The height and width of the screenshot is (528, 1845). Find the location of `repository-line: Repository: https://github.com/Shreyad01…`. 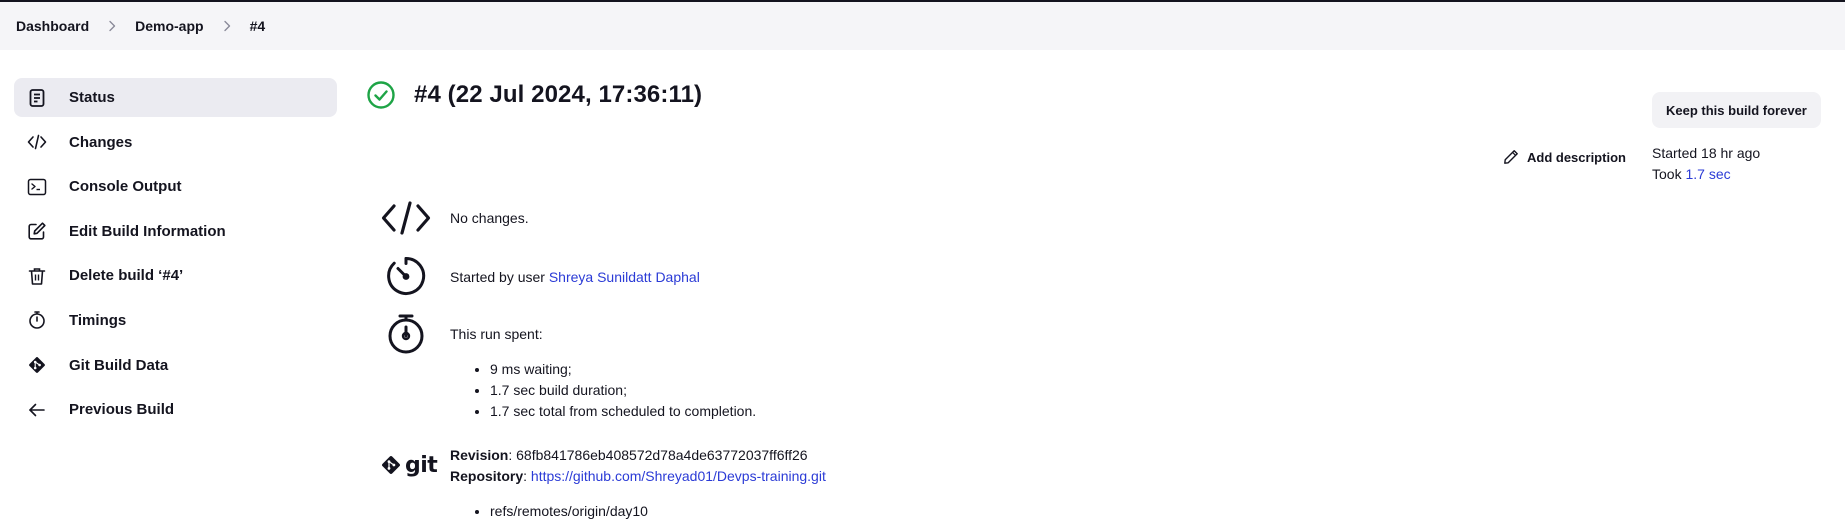

repository-line: Repository: https://github.com/Shreyad01… is located at coordinates (638, 476).